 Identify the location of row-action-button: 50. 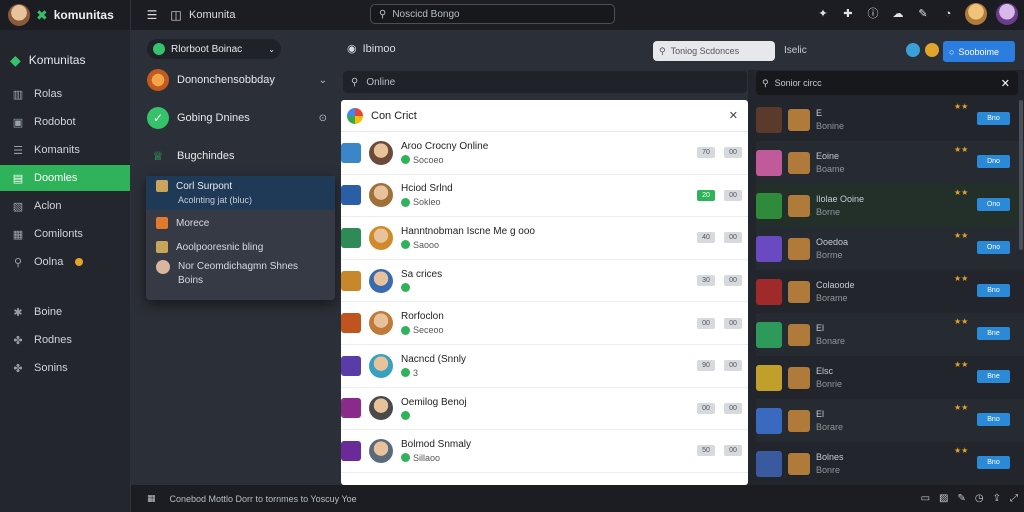
(706, 451).